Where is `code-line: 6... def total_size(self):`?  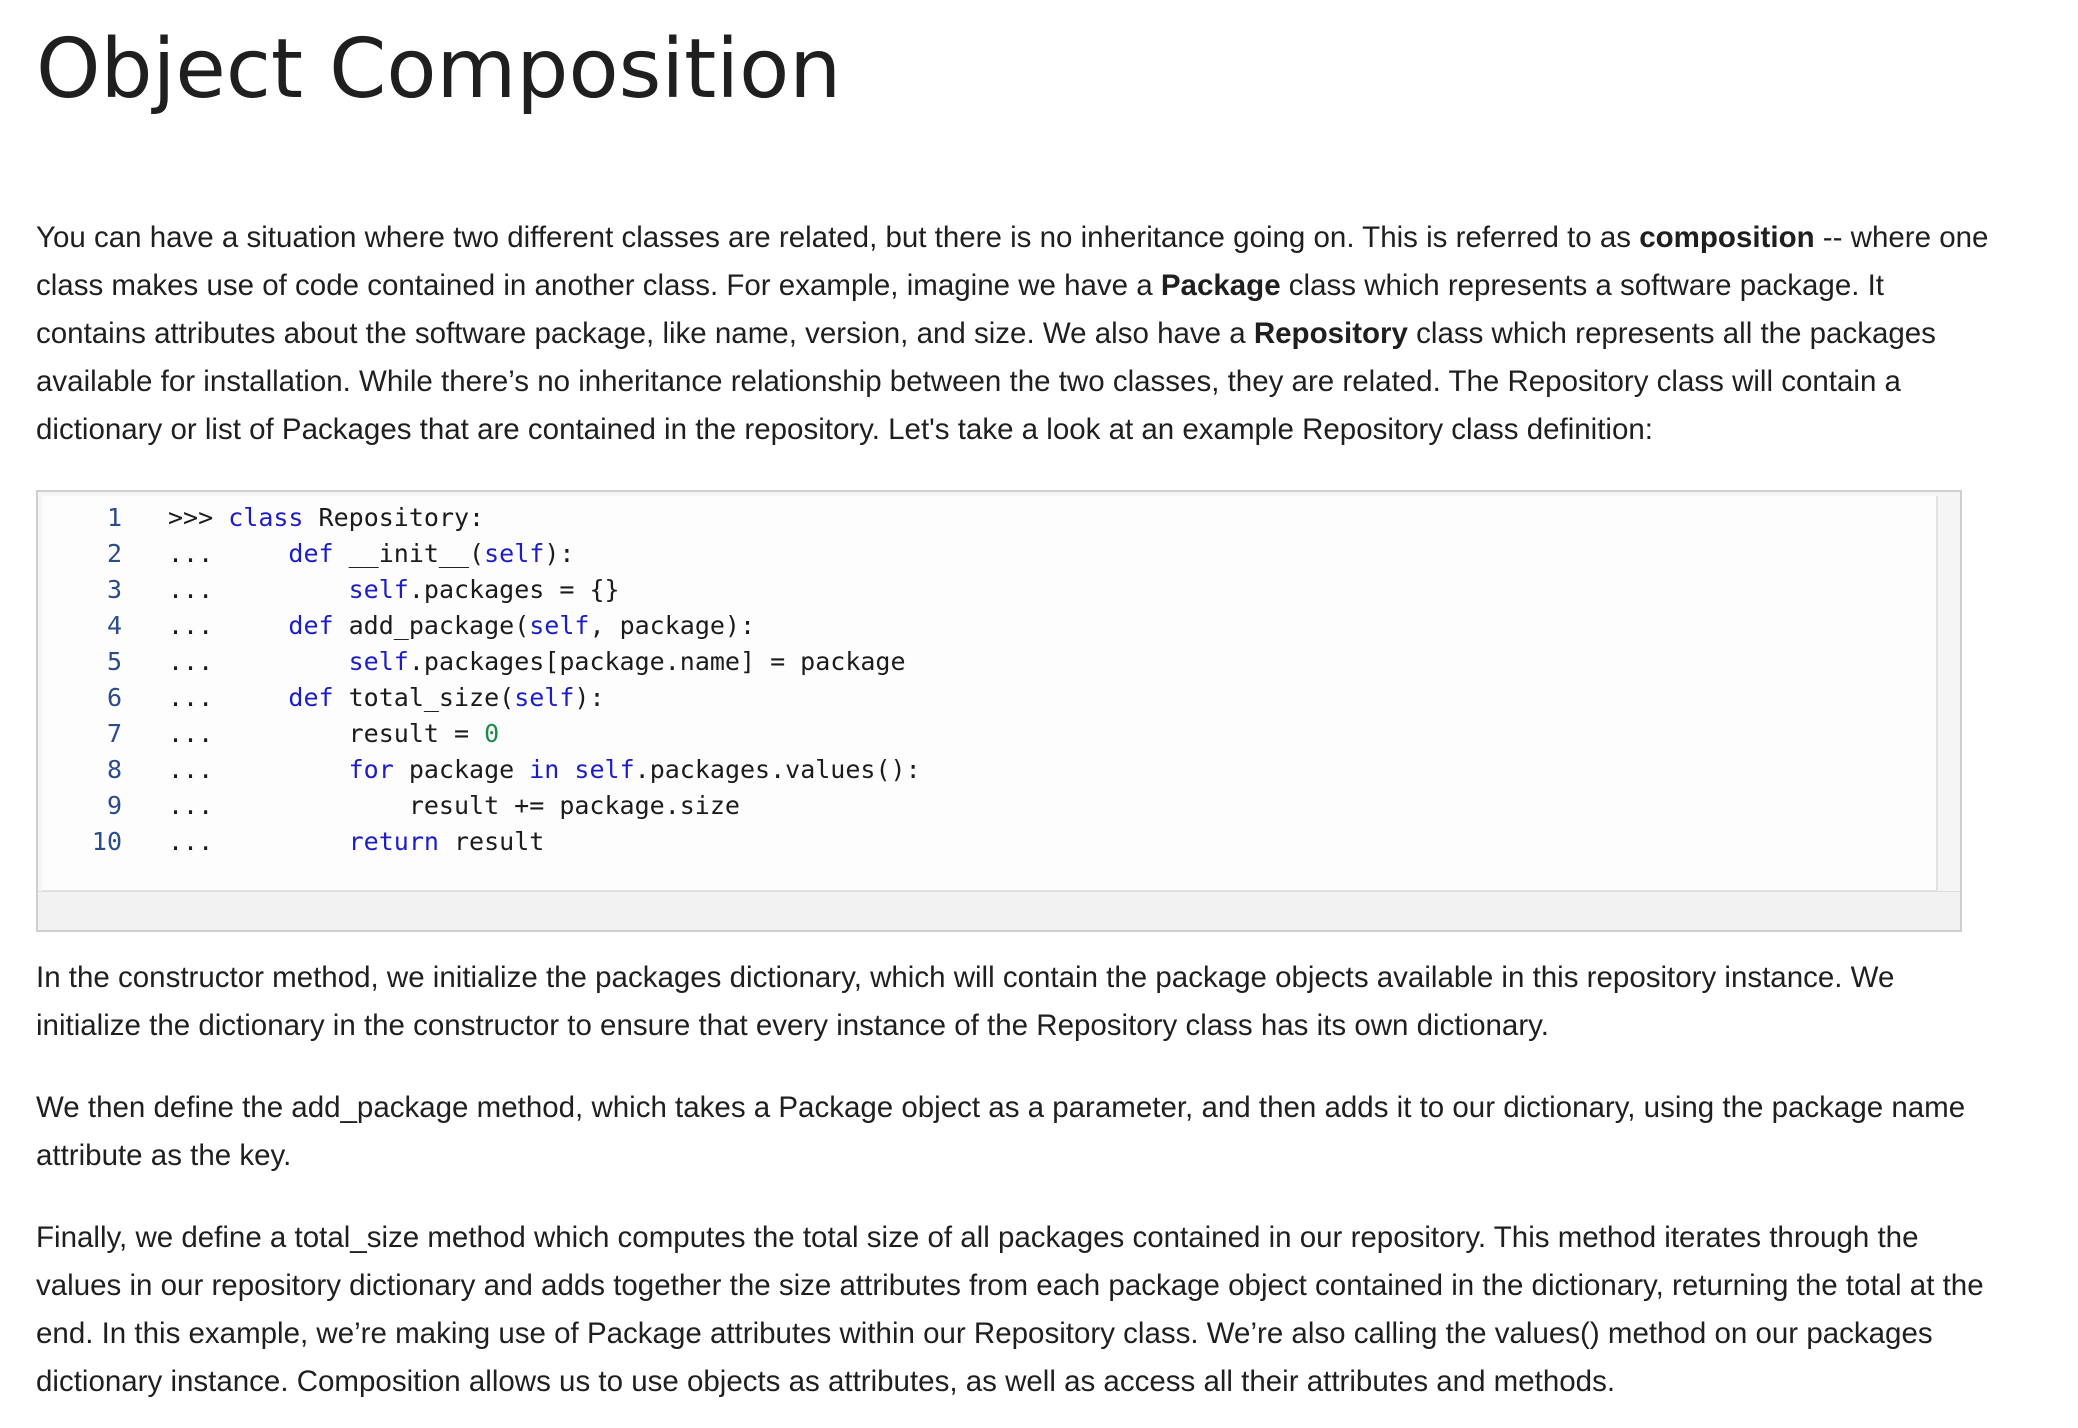
code-line: 6... def total_size(self): is located at coordinates (989, 698).